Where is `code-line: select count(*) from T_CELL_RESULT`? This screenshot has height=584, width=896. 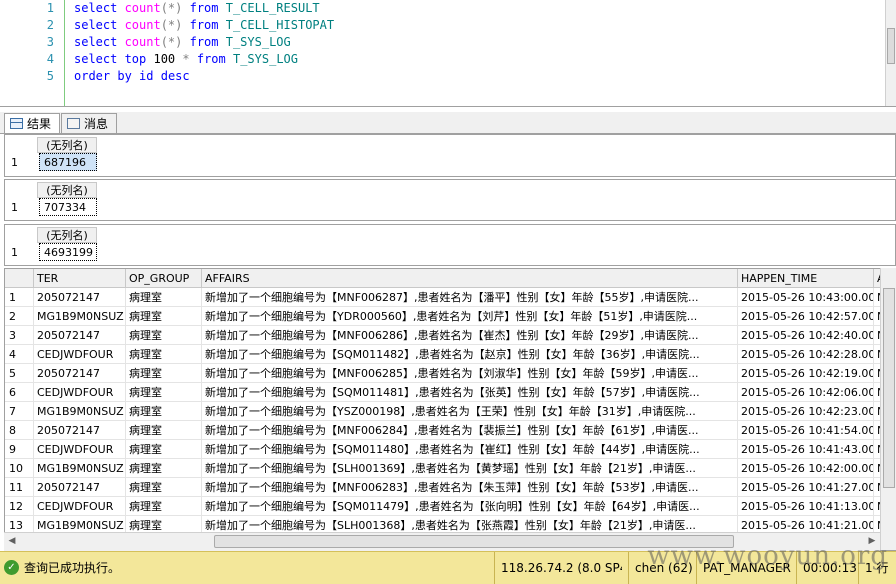 code-line: select count(*) from T_CELL_RESULT is located at coordinates (204, 8).